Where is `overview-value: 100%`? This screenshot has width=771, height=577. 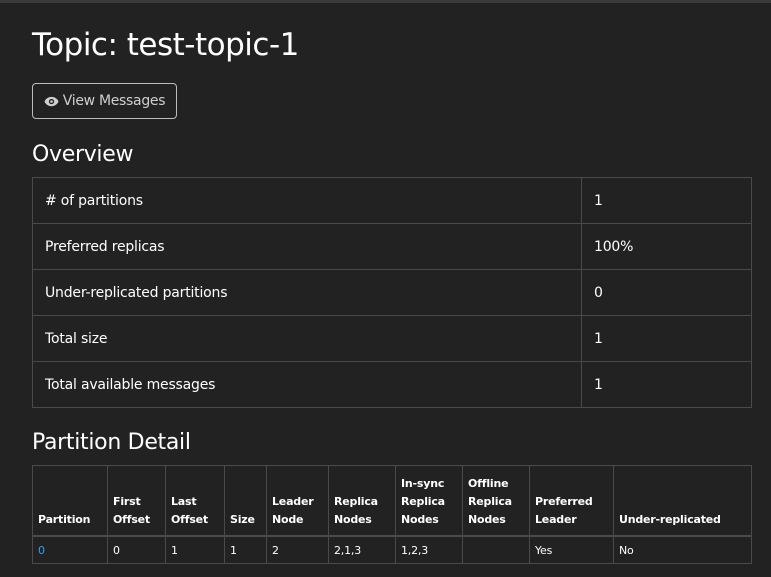 overview-value: 100% is located at coordinates (666, 246).